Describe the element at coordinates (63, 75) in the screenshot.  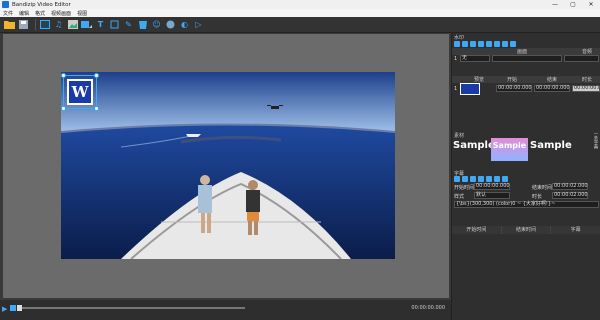
I see `resize-handle-tl` at that location.